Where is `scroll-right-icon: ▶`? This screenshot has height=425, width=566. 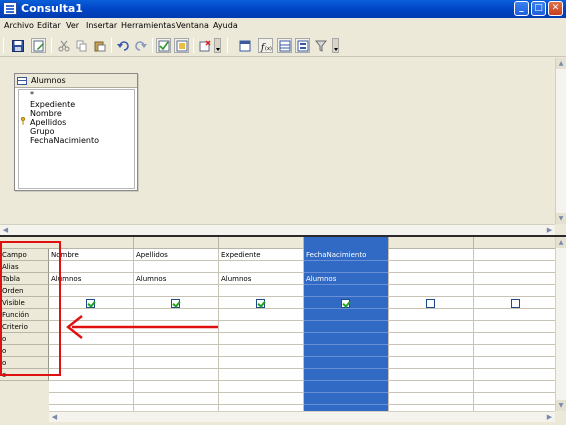 scroll-right-icon: ▶ is located at coordinates (549, 230).